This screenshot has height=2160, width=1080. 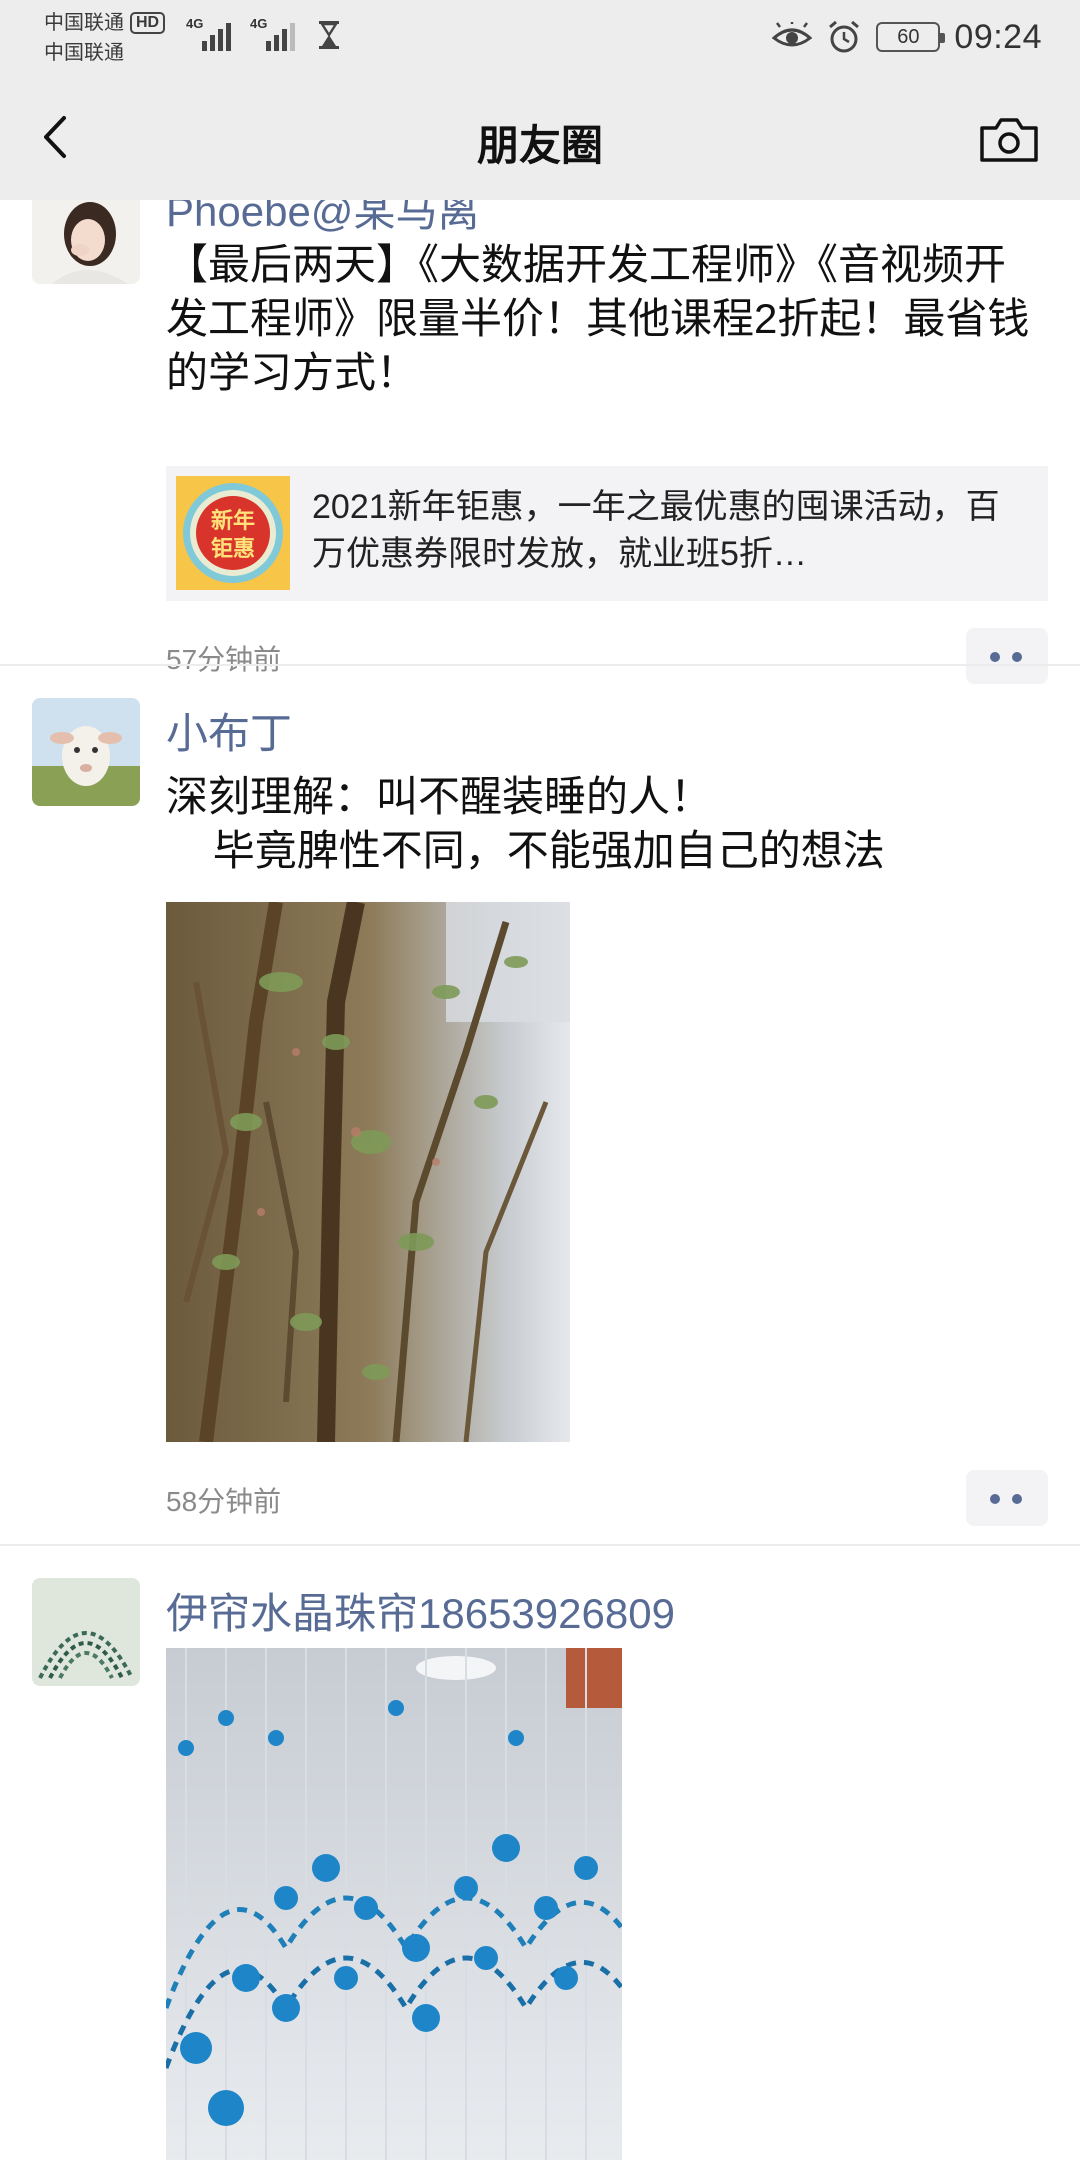 What do you see at coordinates (233, 521) in the screenshot?
I see `svg-text: 新年` at bounding box center [233, 521].